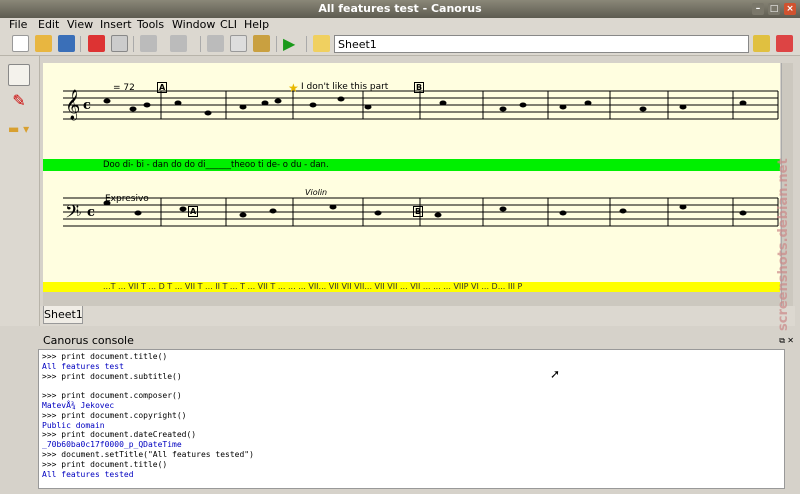  What do you see at coordinates (119, 435) in the screenshot?
I see `console-line: >>> print document.dateCreated()` at bounding box center [119, 435].